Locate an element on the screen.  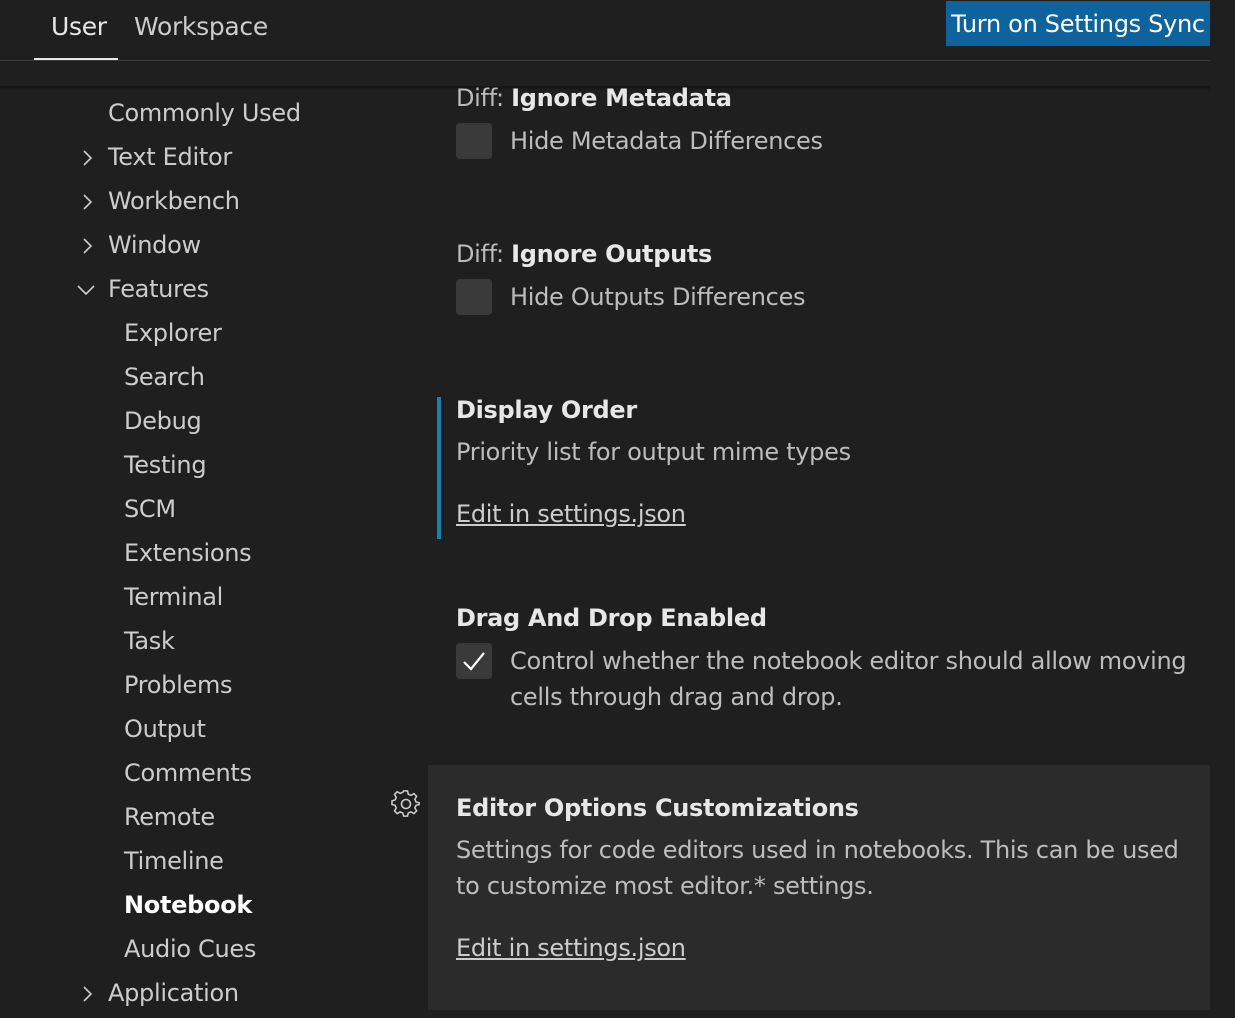
toc-item-commonly-used: Commonly Used is located at coordinates (204, 113).